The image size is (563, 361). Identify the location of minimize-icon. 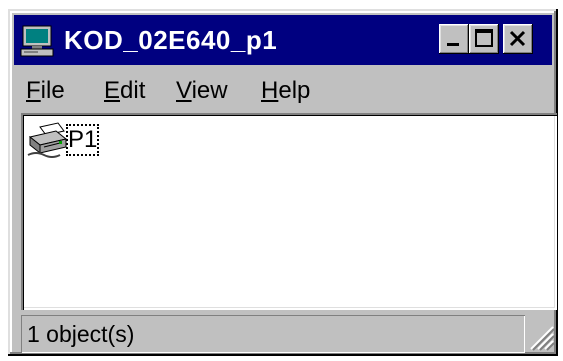
(454, 39).